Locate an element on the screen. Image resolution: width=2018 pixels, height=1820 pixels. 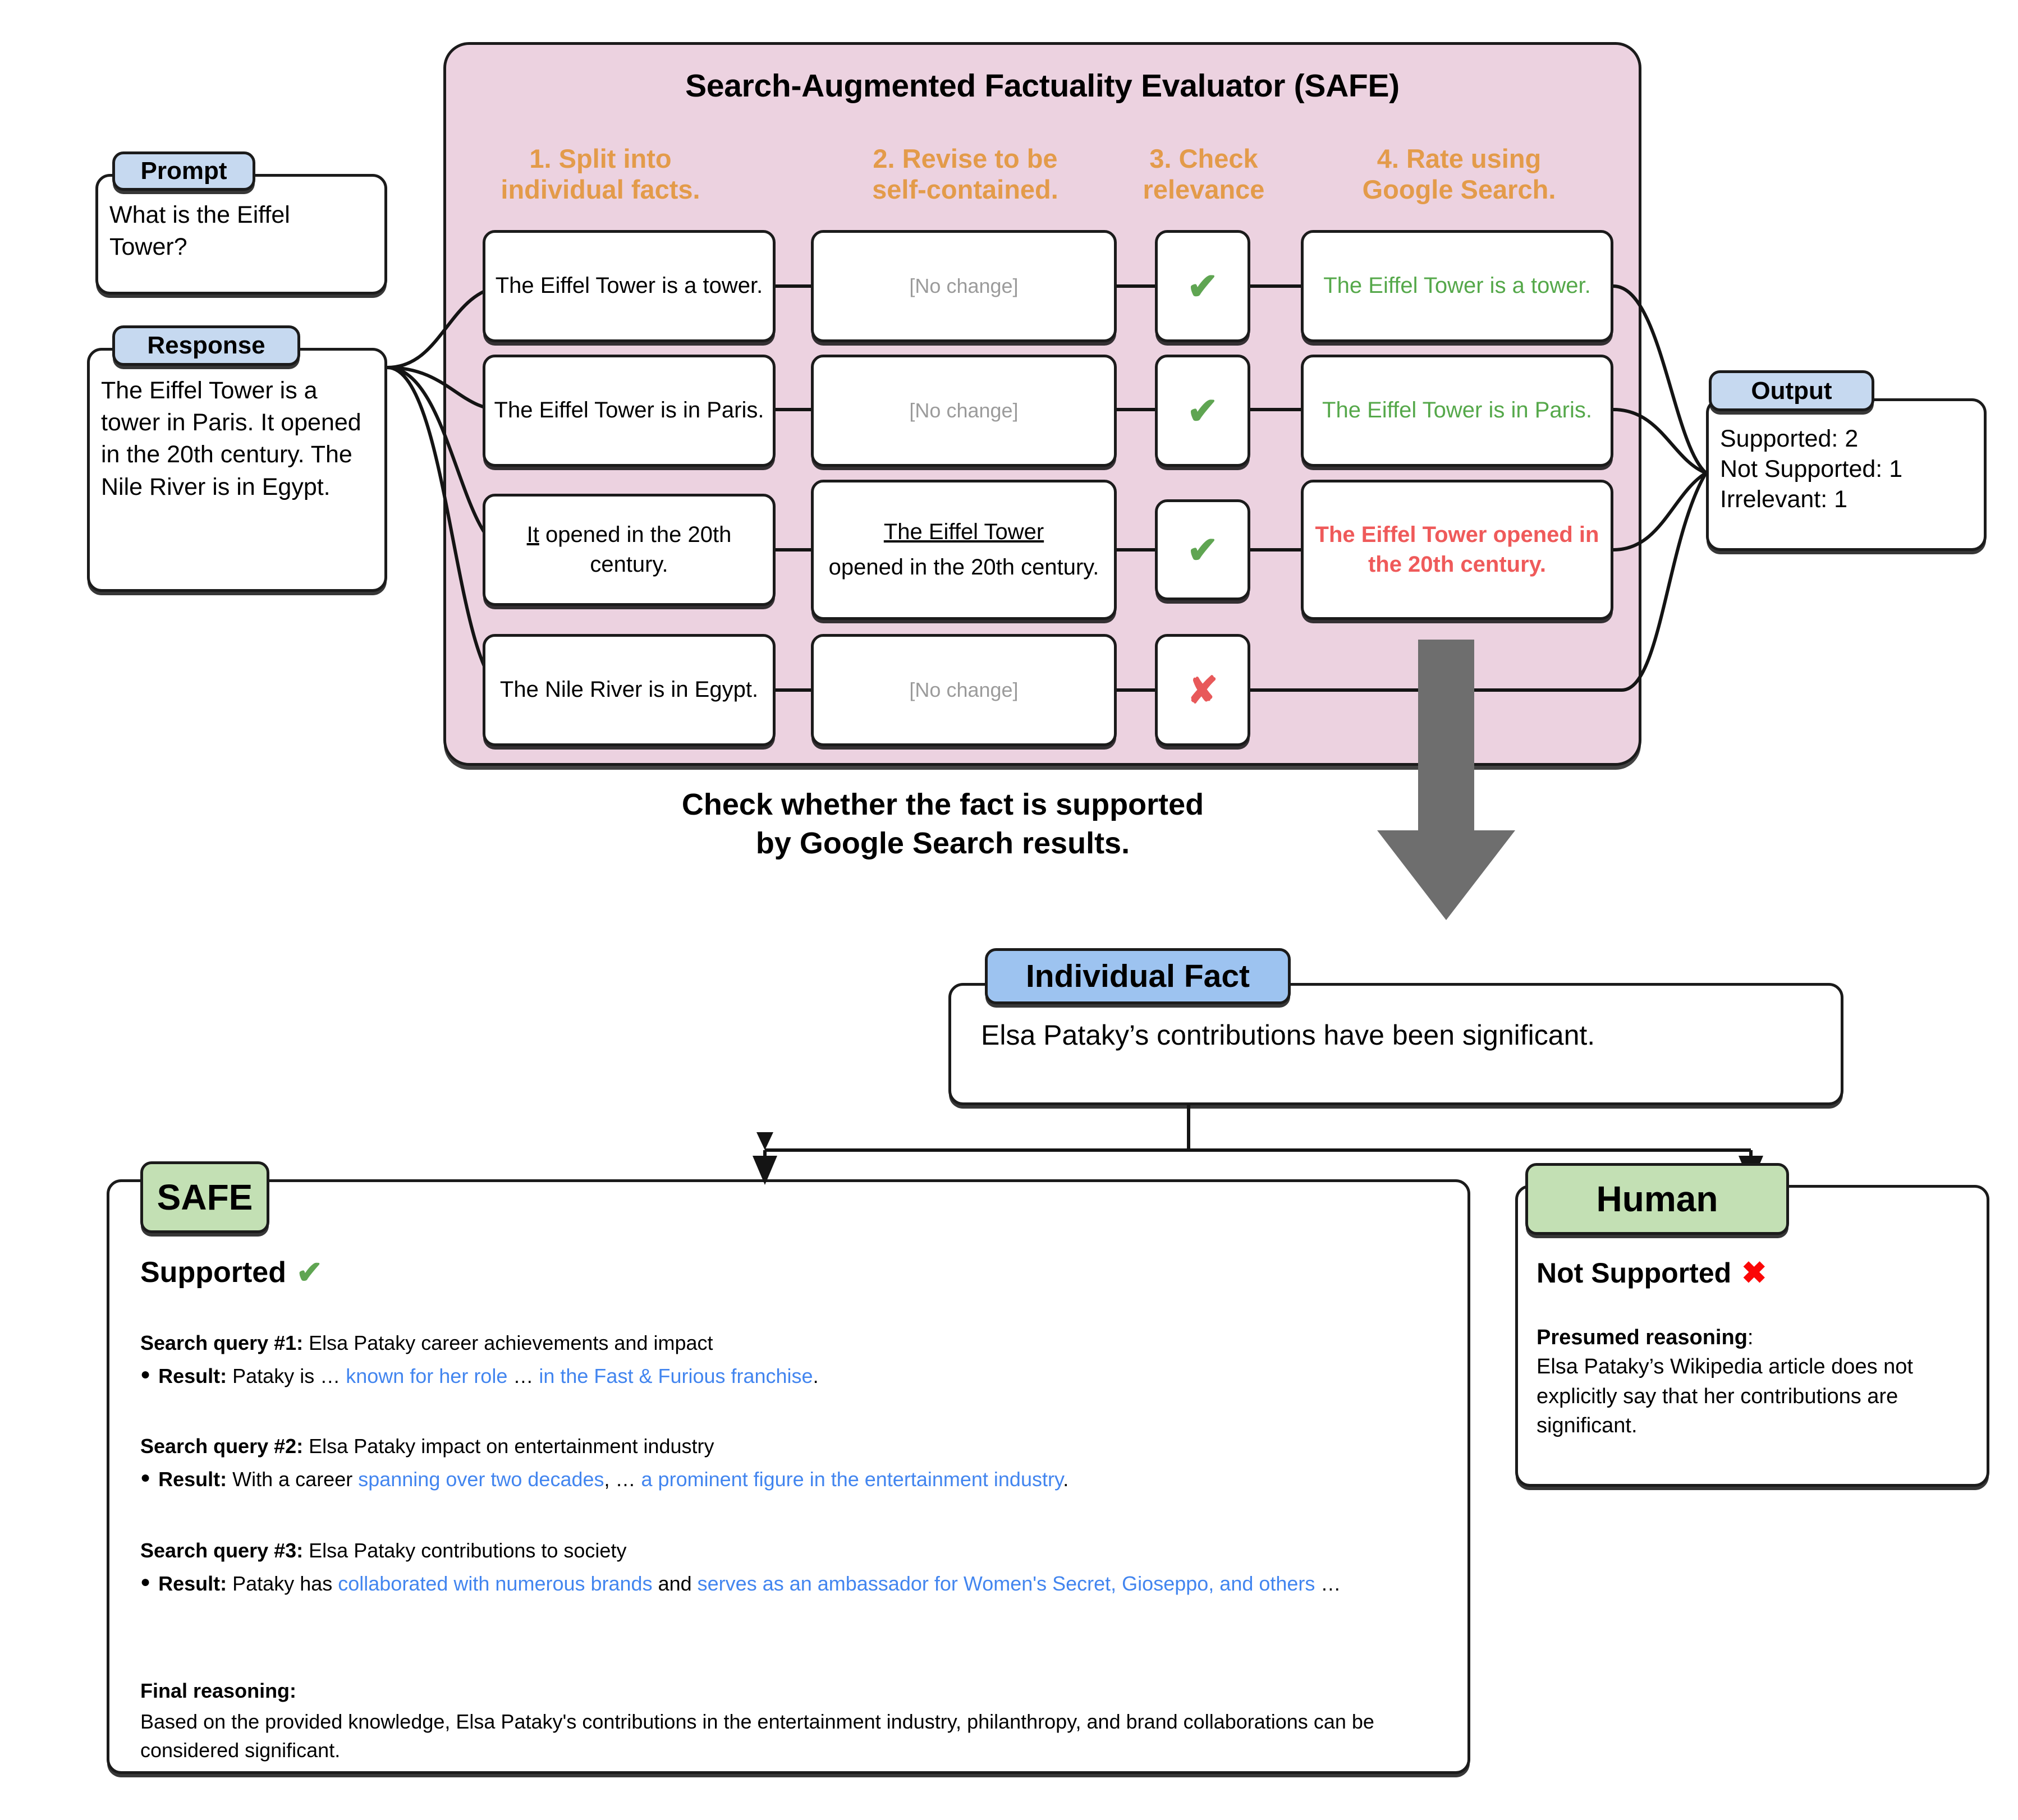
human-tag: Human is located at coordinates (1657, 1199).